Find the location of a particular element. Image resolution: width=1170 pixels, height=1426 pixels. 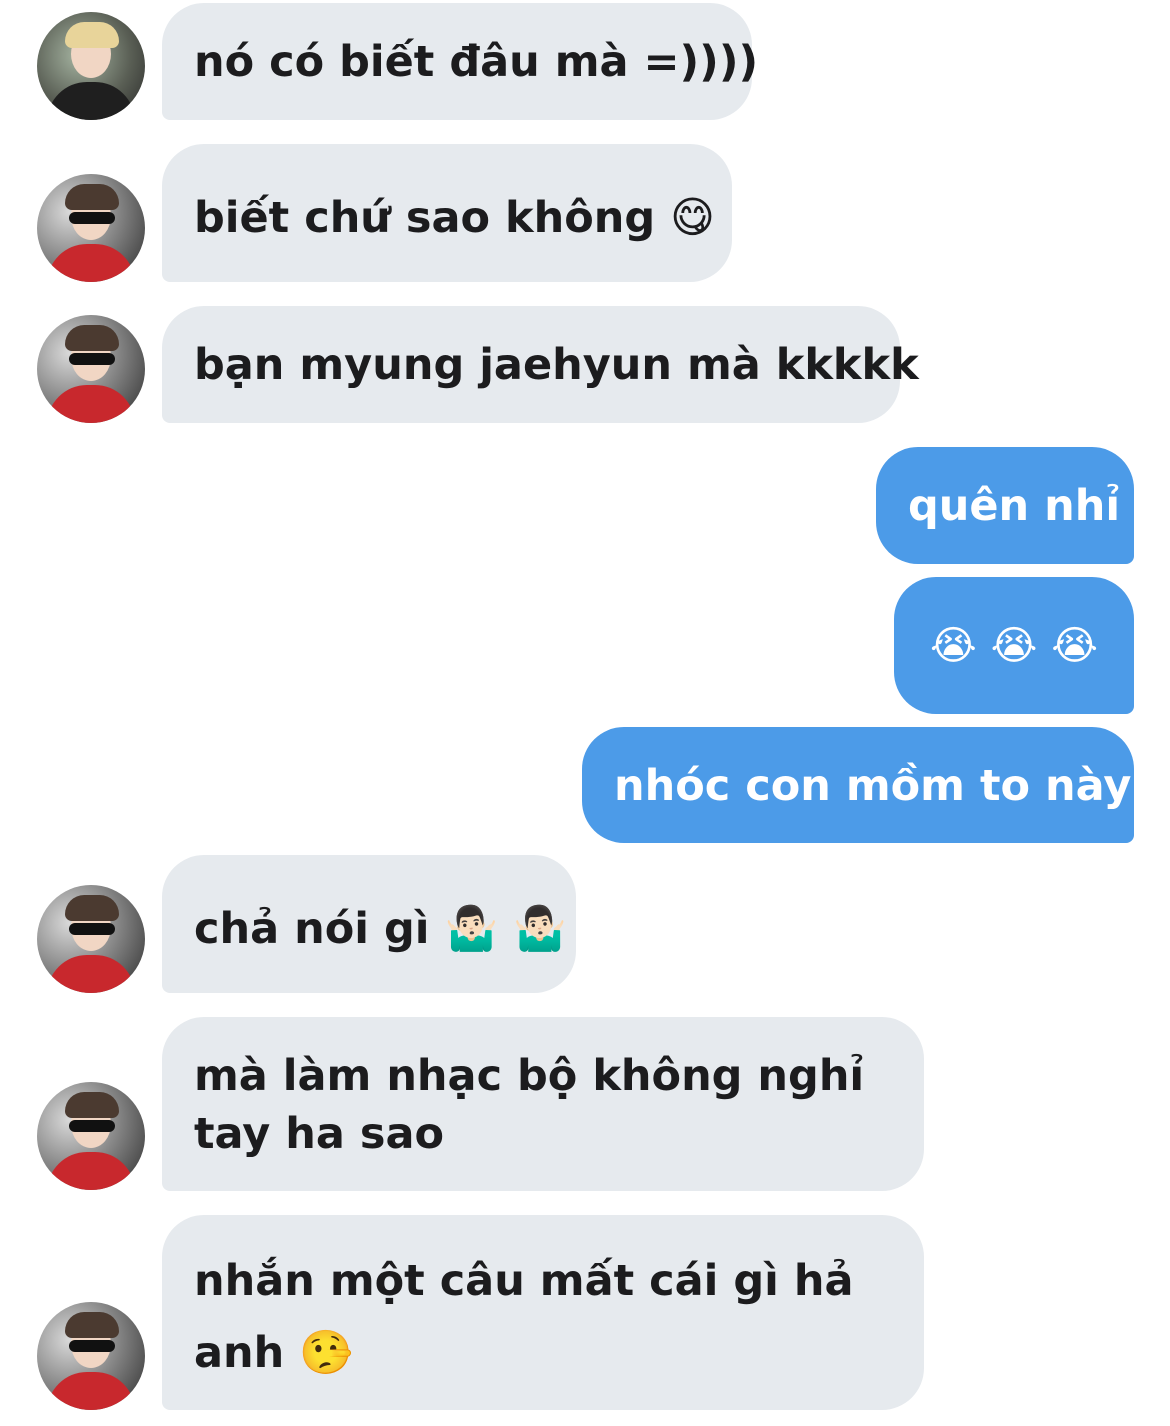

message-text: nhóc con mồm to này is located at coordinates (873, 786).